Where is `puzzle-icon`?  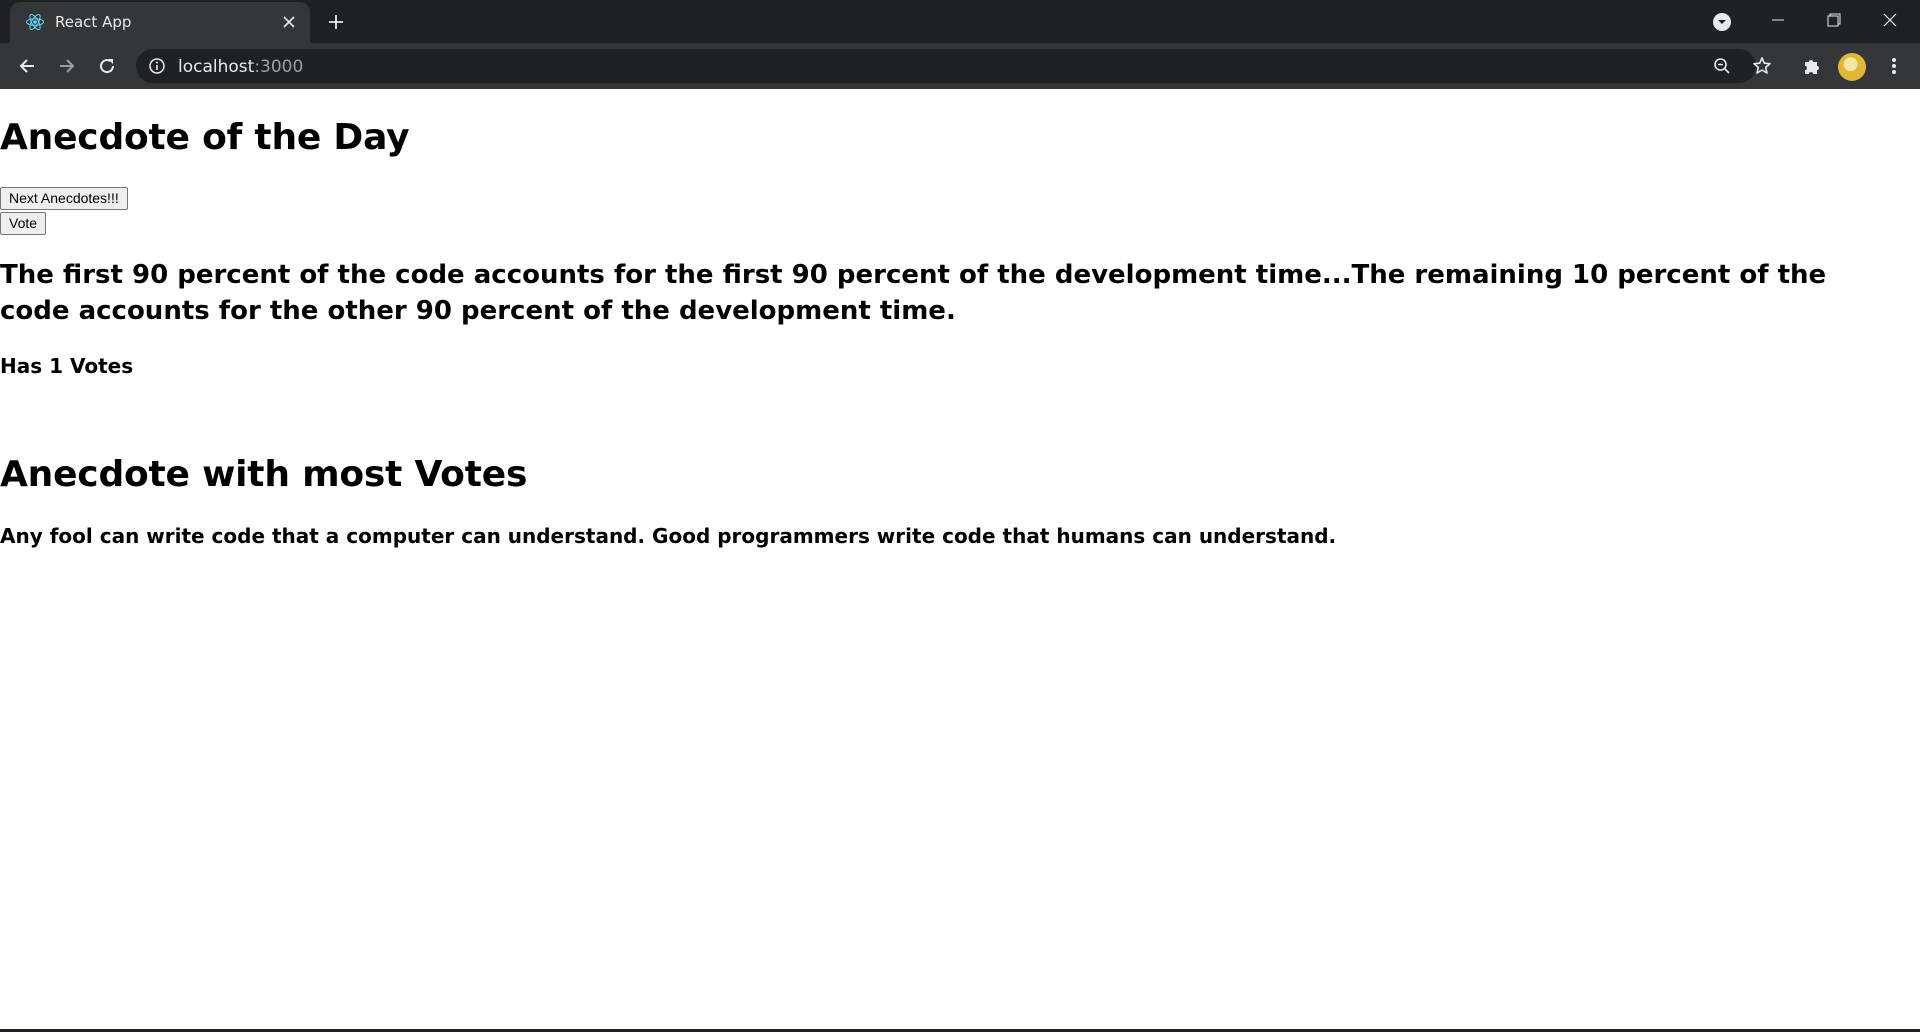 puzzle-icon is located at coordinates (1812, 66).